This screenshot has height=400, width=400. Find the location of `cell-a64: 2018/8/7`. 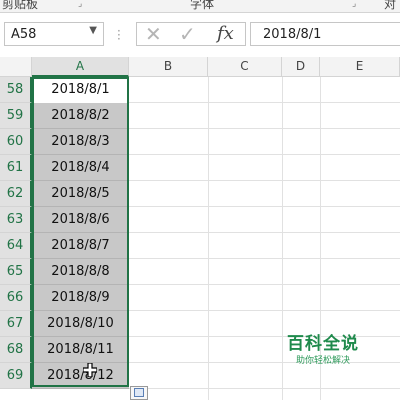

cell-a64: 2018/8/7 is located at coordinates (80, 246).